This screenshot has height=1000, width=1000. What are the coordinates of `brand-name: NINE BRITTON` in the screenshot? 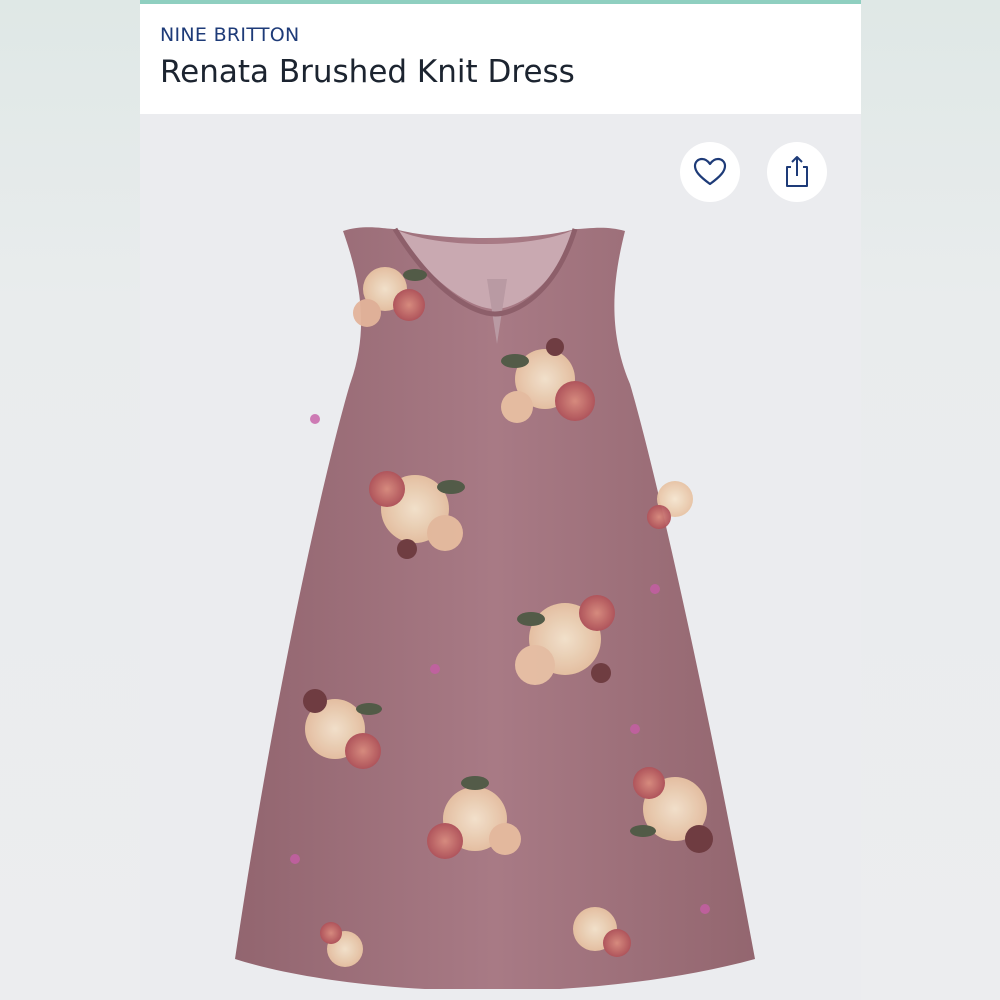 It's located at (230, 35).